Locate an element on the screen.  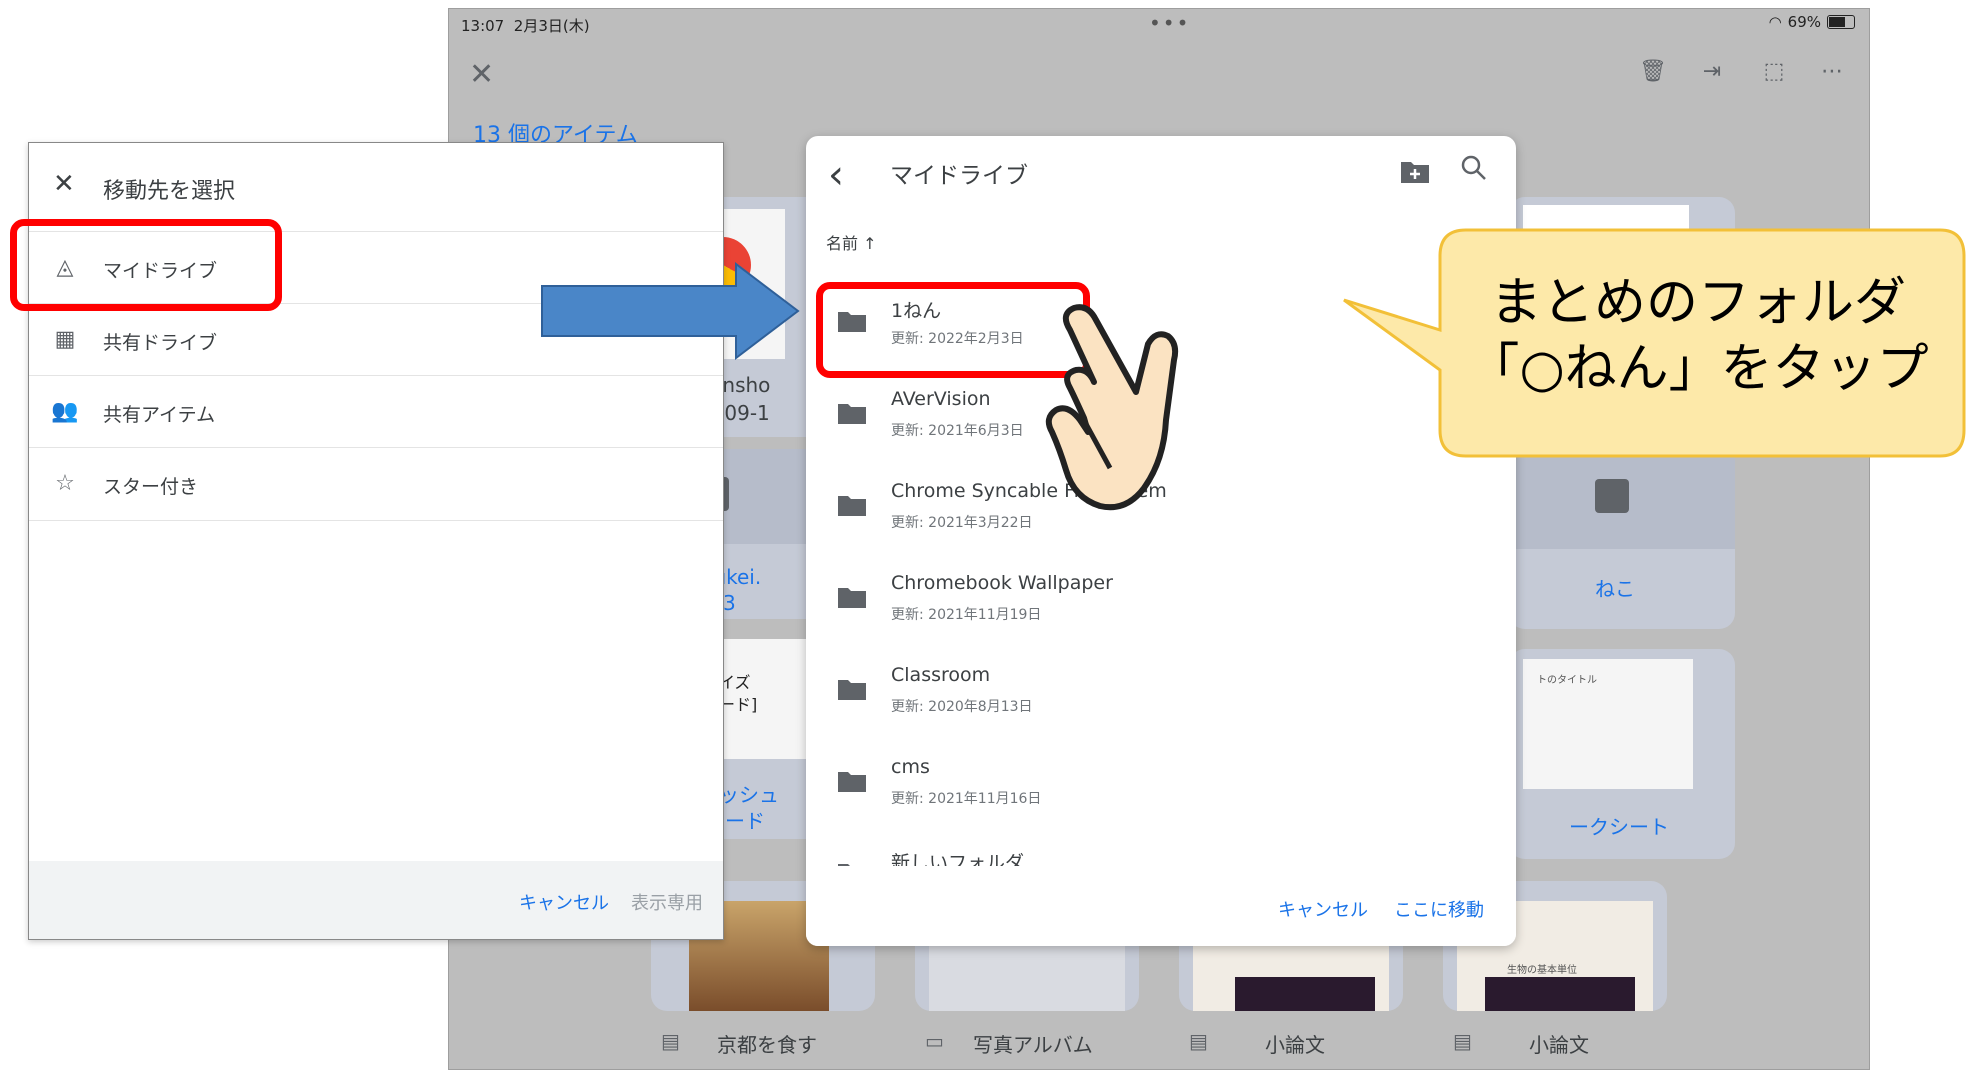
battery-icon is located at coordinates (1841, 22).